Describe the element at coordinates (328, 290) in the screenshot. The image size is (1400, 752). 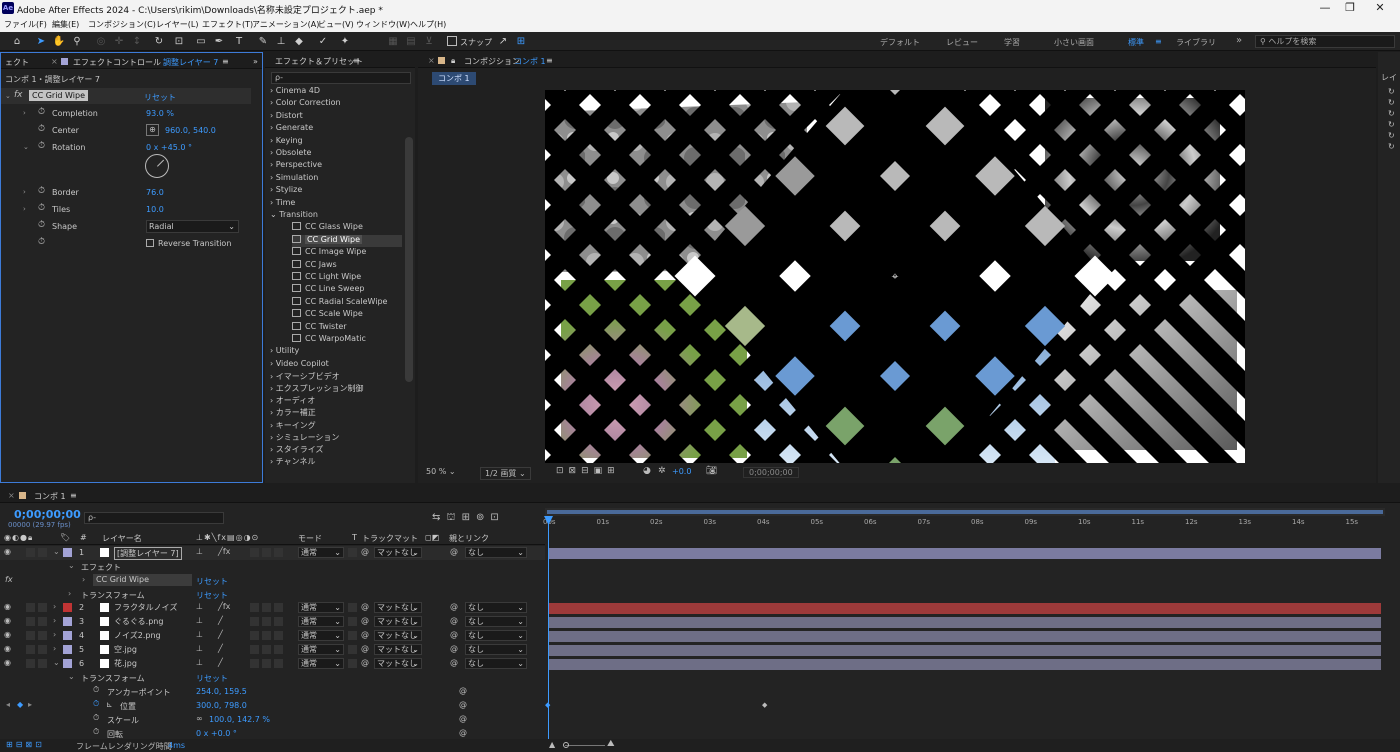
I see `preset-item: CC Line Sweep` at that location.